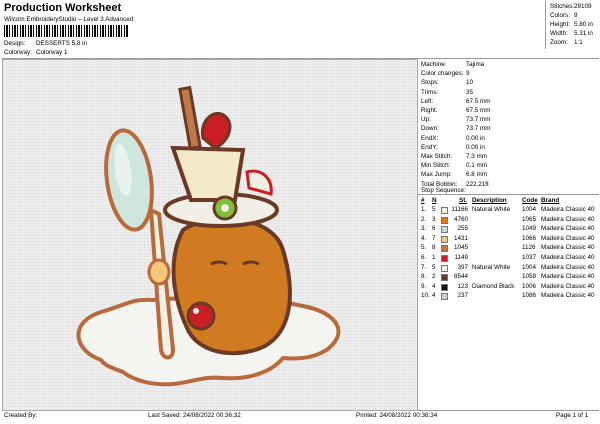  I want to click on stop-needle: 2, so click(434, 277).